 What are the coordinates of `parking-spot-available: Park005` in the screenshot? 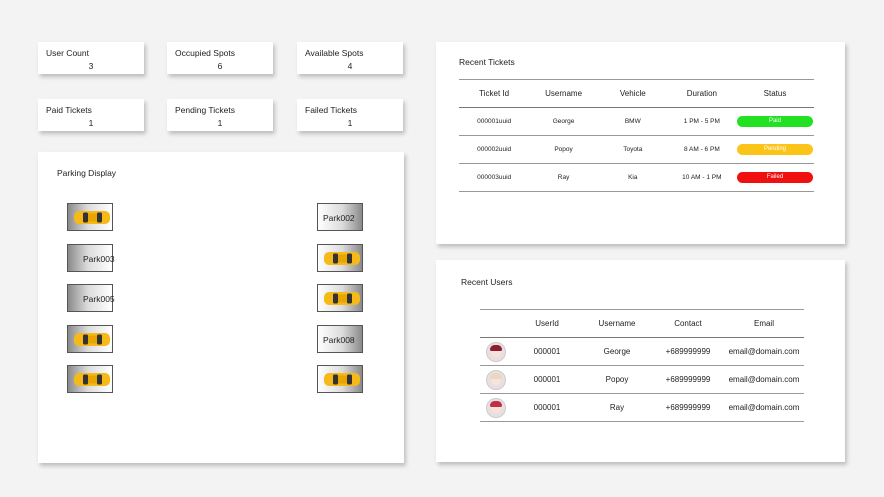 It's located at (91, 298).